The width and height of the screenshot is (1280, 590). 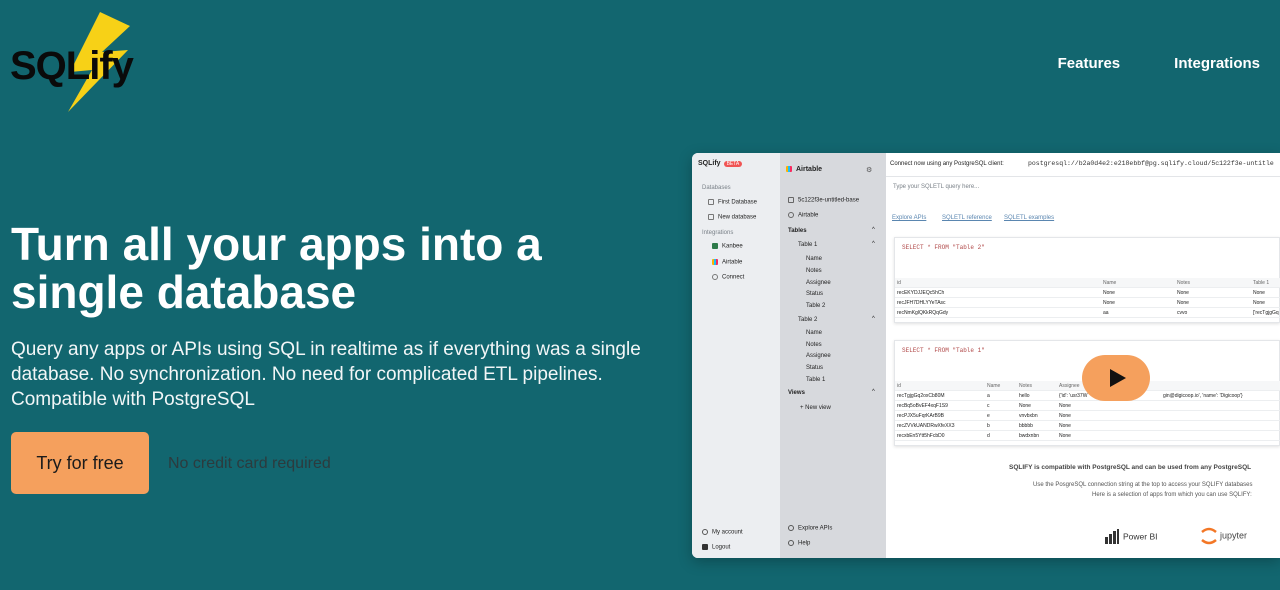 I want to click on beta-badge: BETA, so click(x=733, y=164).